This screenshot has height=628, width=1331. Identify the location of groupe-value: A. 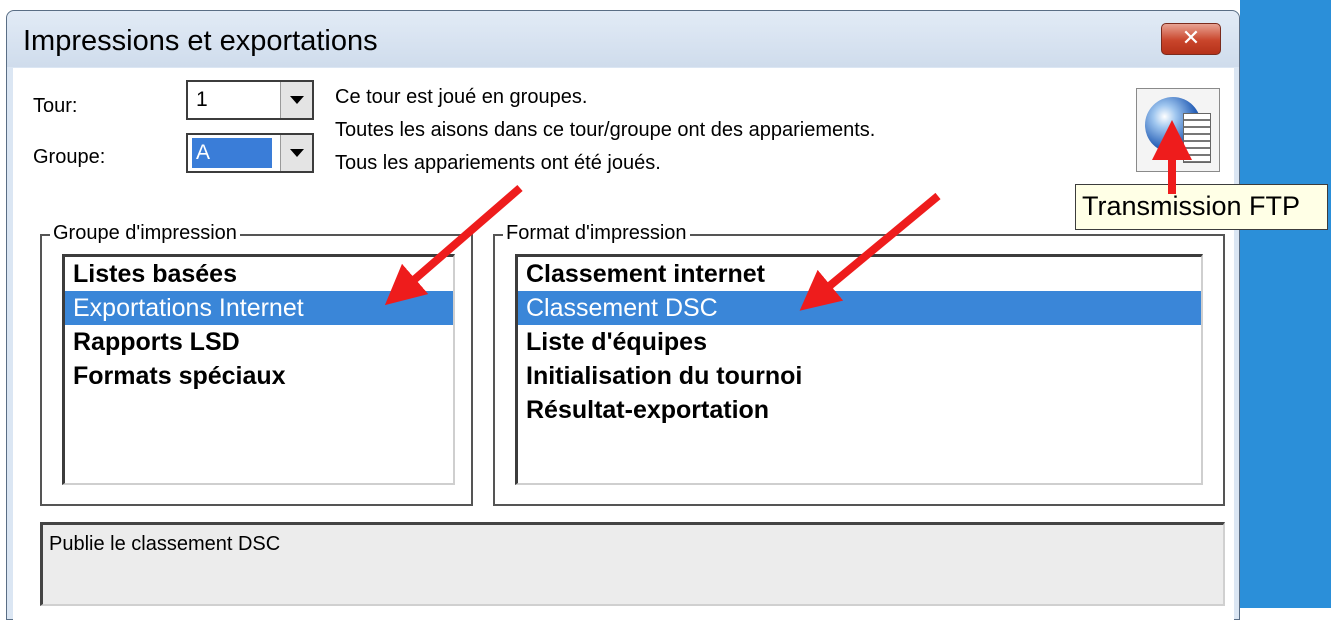
(232, 153).